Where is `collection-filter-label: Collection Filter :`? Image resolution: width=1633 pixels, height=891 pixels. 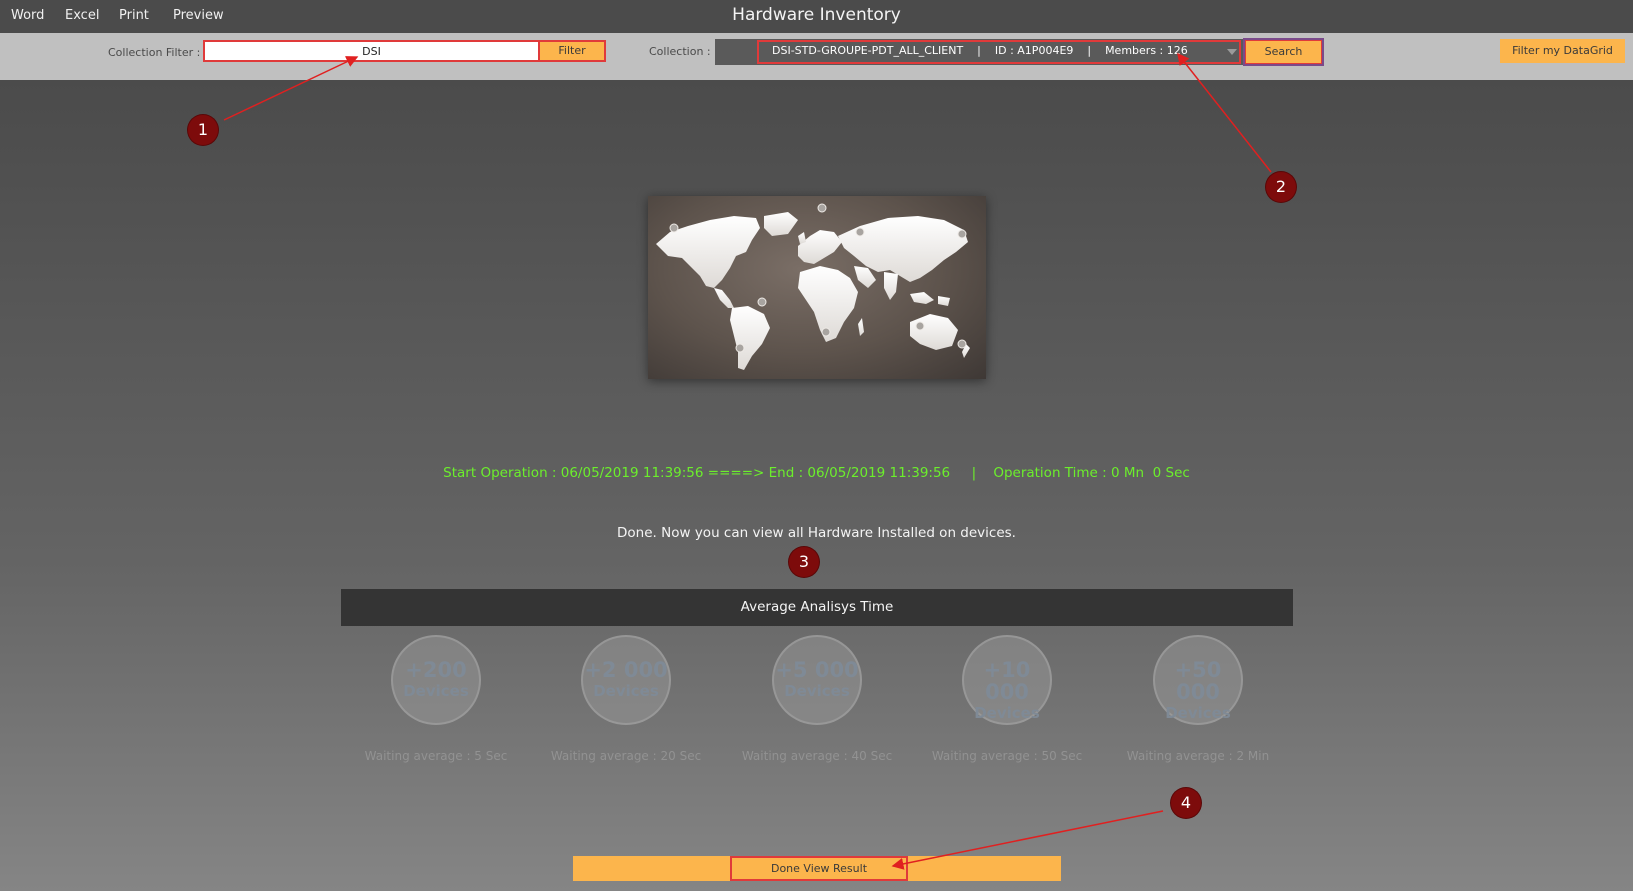 collection-filter-label: Collection Filter : is located at coordinates (154, 52).